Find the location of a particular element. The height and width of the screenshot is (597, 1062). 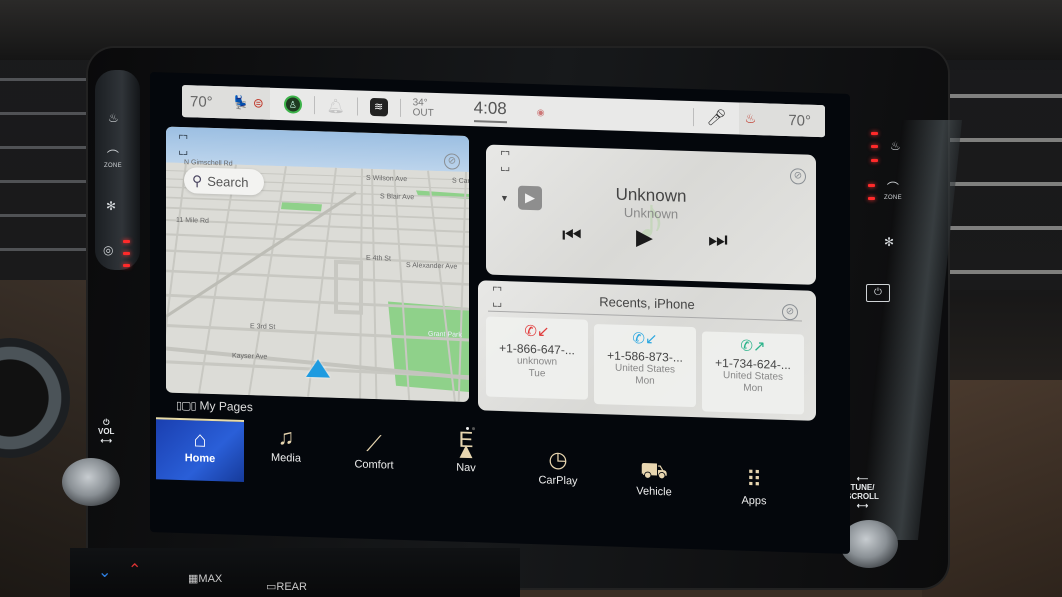

driver-profile-icon: ♙ is located at coordinates (292, 104).